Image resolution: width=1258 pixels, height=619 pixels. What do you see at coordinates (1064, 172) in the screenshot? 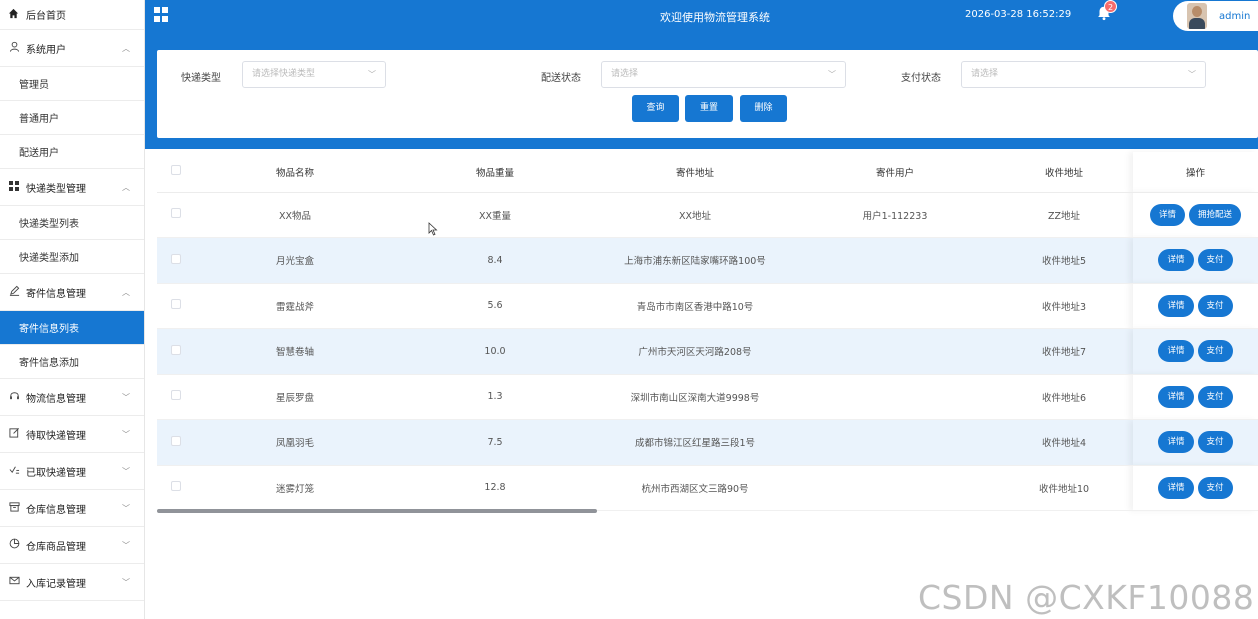
I see `column-header: 收件地址` at bounding box center [1064, 172].